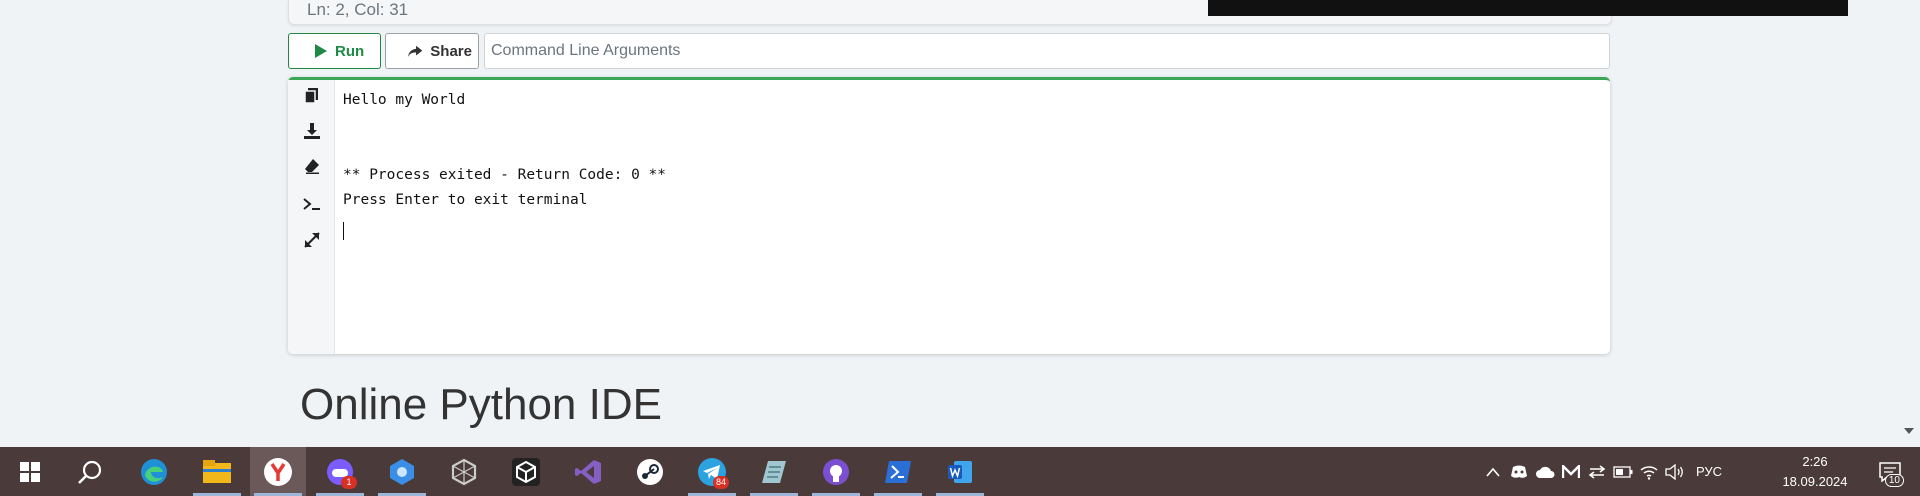 This screenshot has width=1920, height=496. Describe the element at coordinates (1894, 480) in the screenshot. I see `notification-count: 10` at that location.